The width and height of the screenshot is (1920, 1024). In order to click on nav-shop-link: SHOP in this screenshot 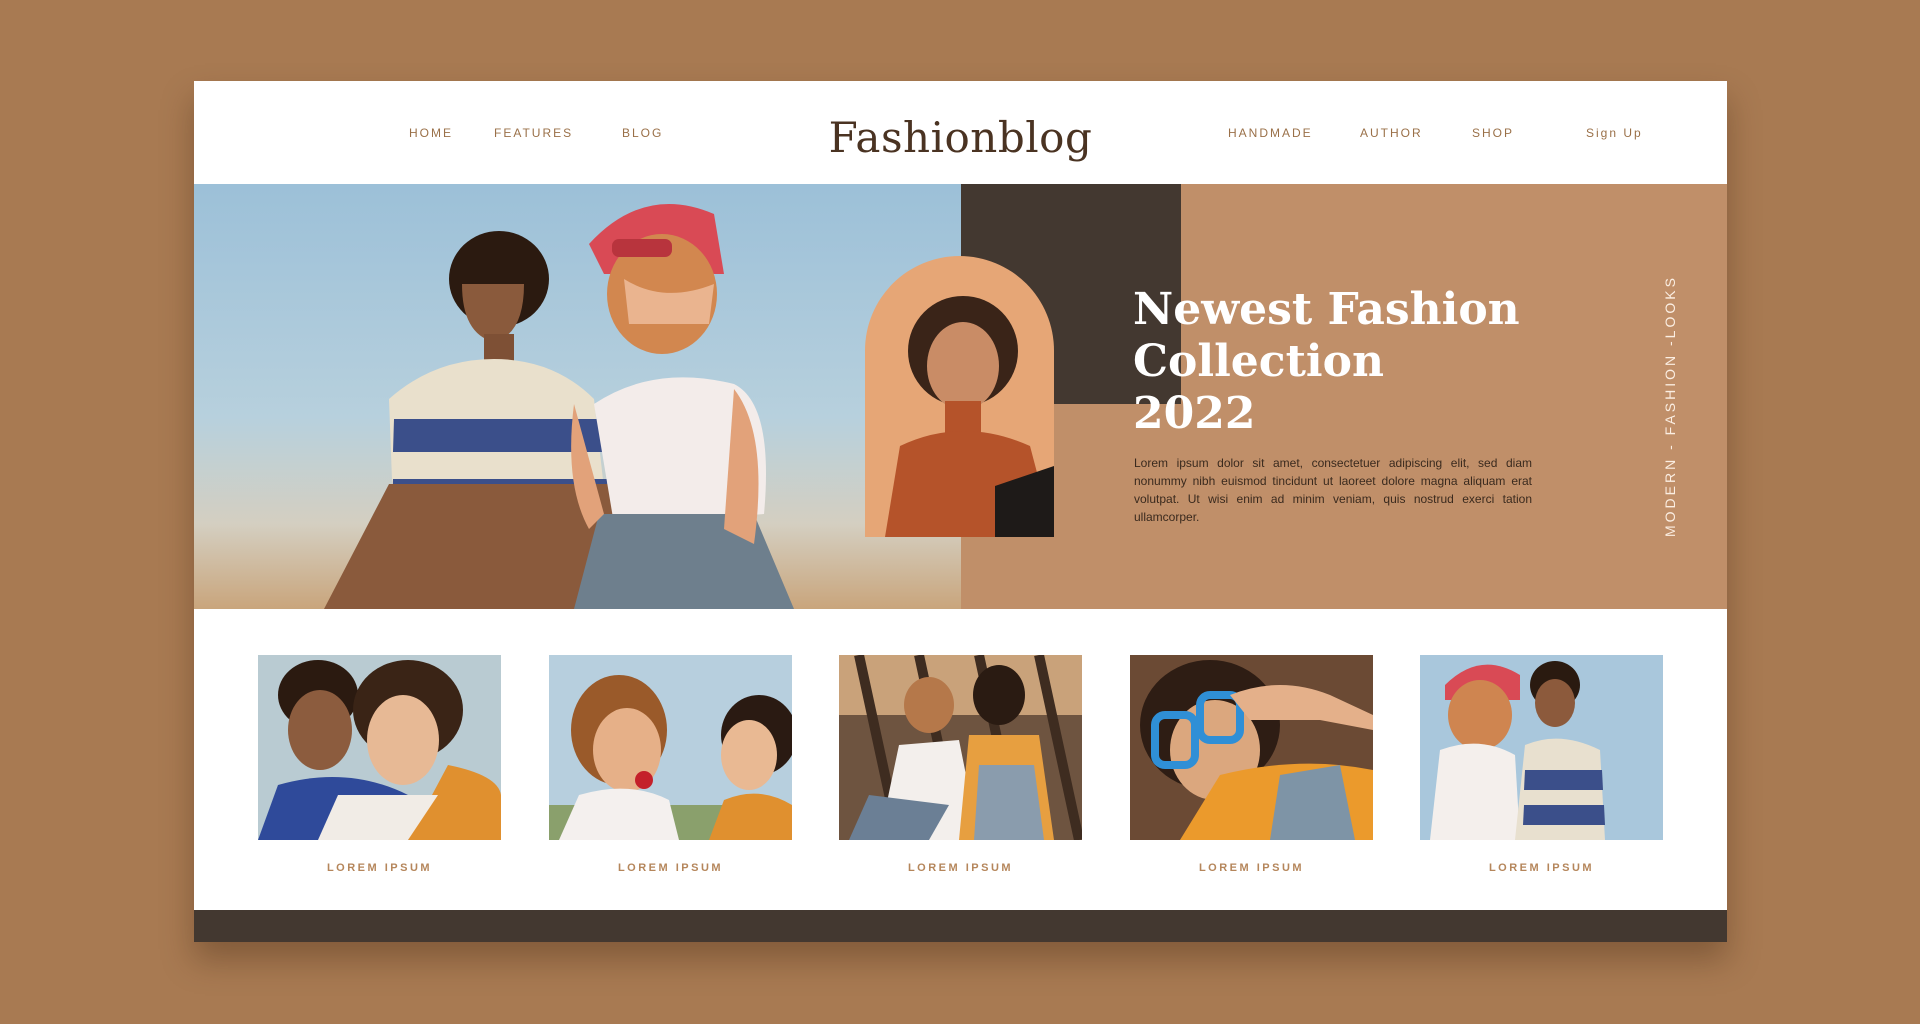, I will do `click(1493, 133)`.